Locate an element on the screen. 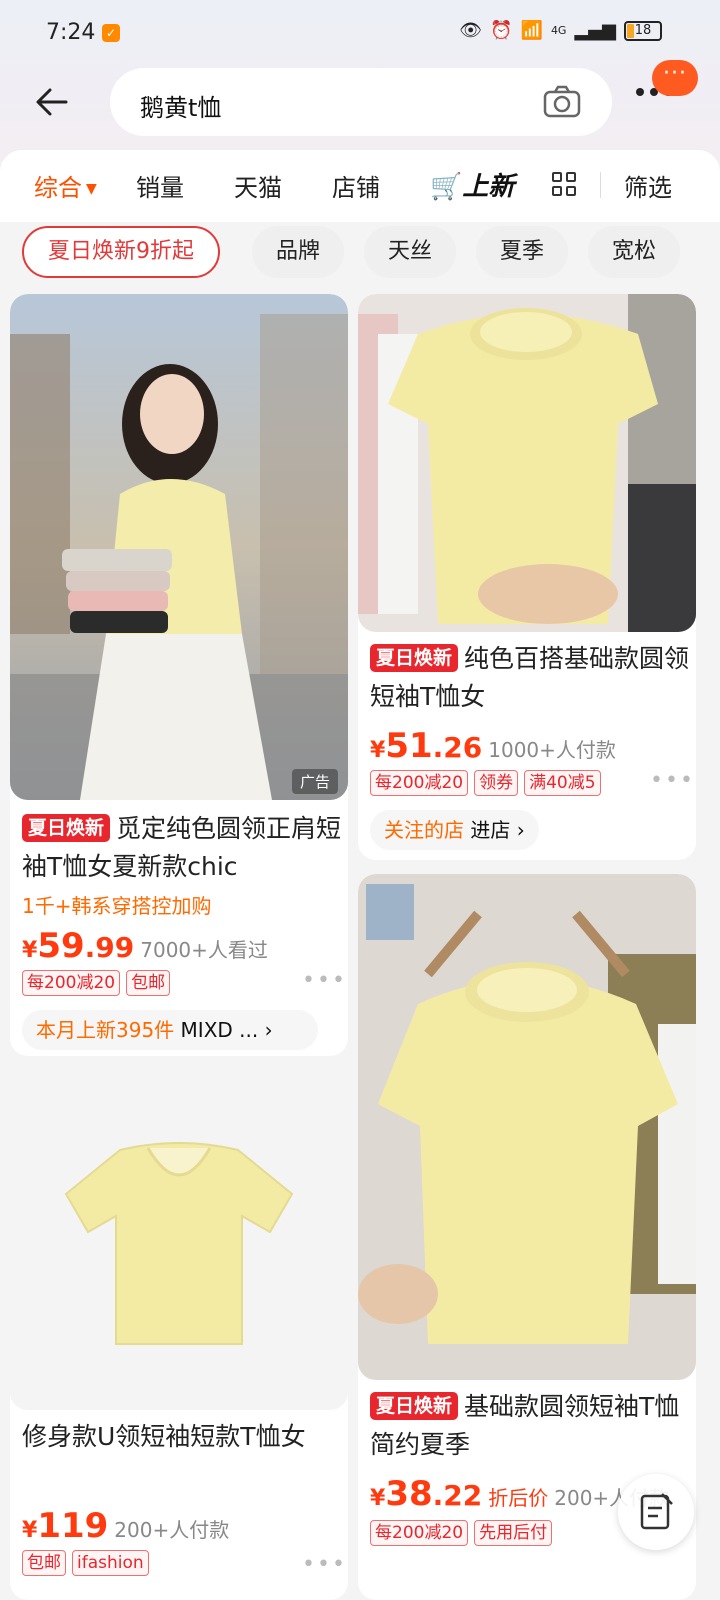 This screenshot has height=1600, width=720. back-button is located at coordinates (52, 102).